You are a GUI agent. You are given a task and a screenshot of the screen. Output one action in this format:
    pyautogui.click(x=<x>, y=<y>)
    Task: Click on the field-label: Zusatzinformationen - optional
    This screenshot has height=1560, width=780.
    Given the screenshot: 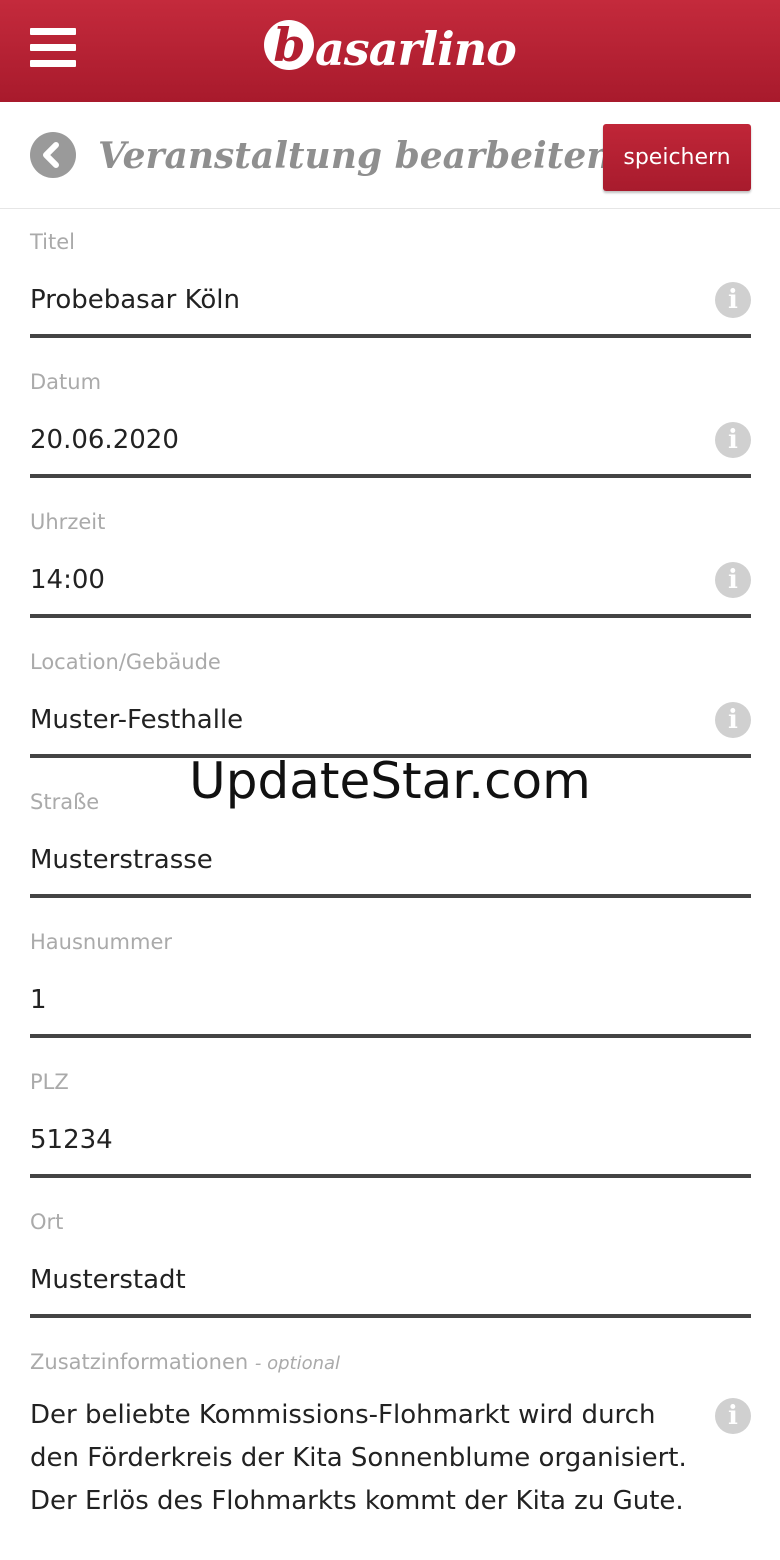 What is the action you would take?
    pyautogui.click(x=185, y=1362)
    